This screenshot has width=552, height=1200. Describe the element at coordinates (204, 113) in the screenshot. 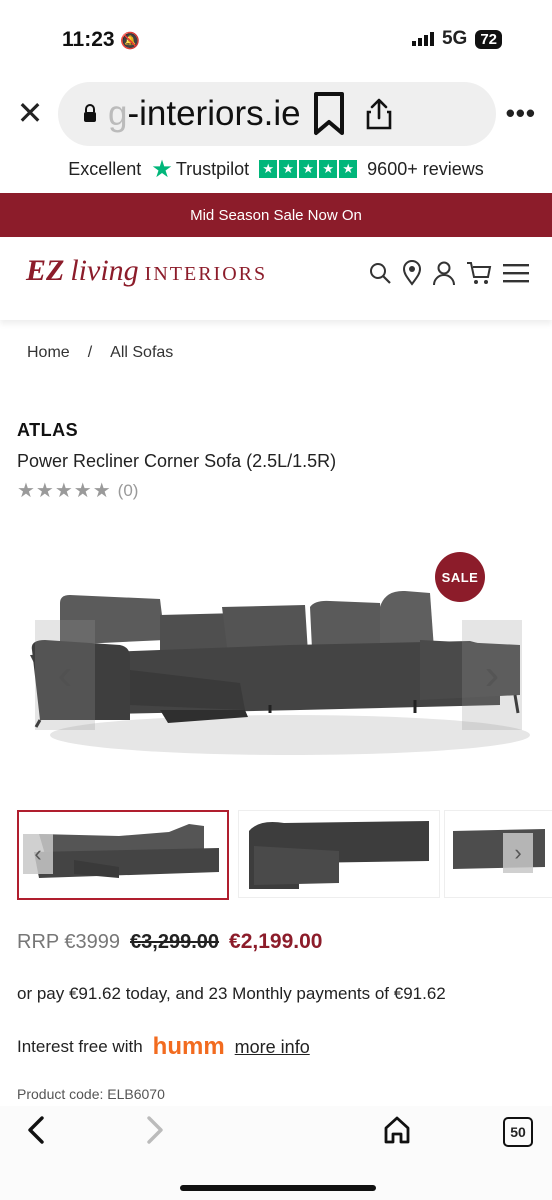

I see `url-text: g-interiors.ie` at that location.